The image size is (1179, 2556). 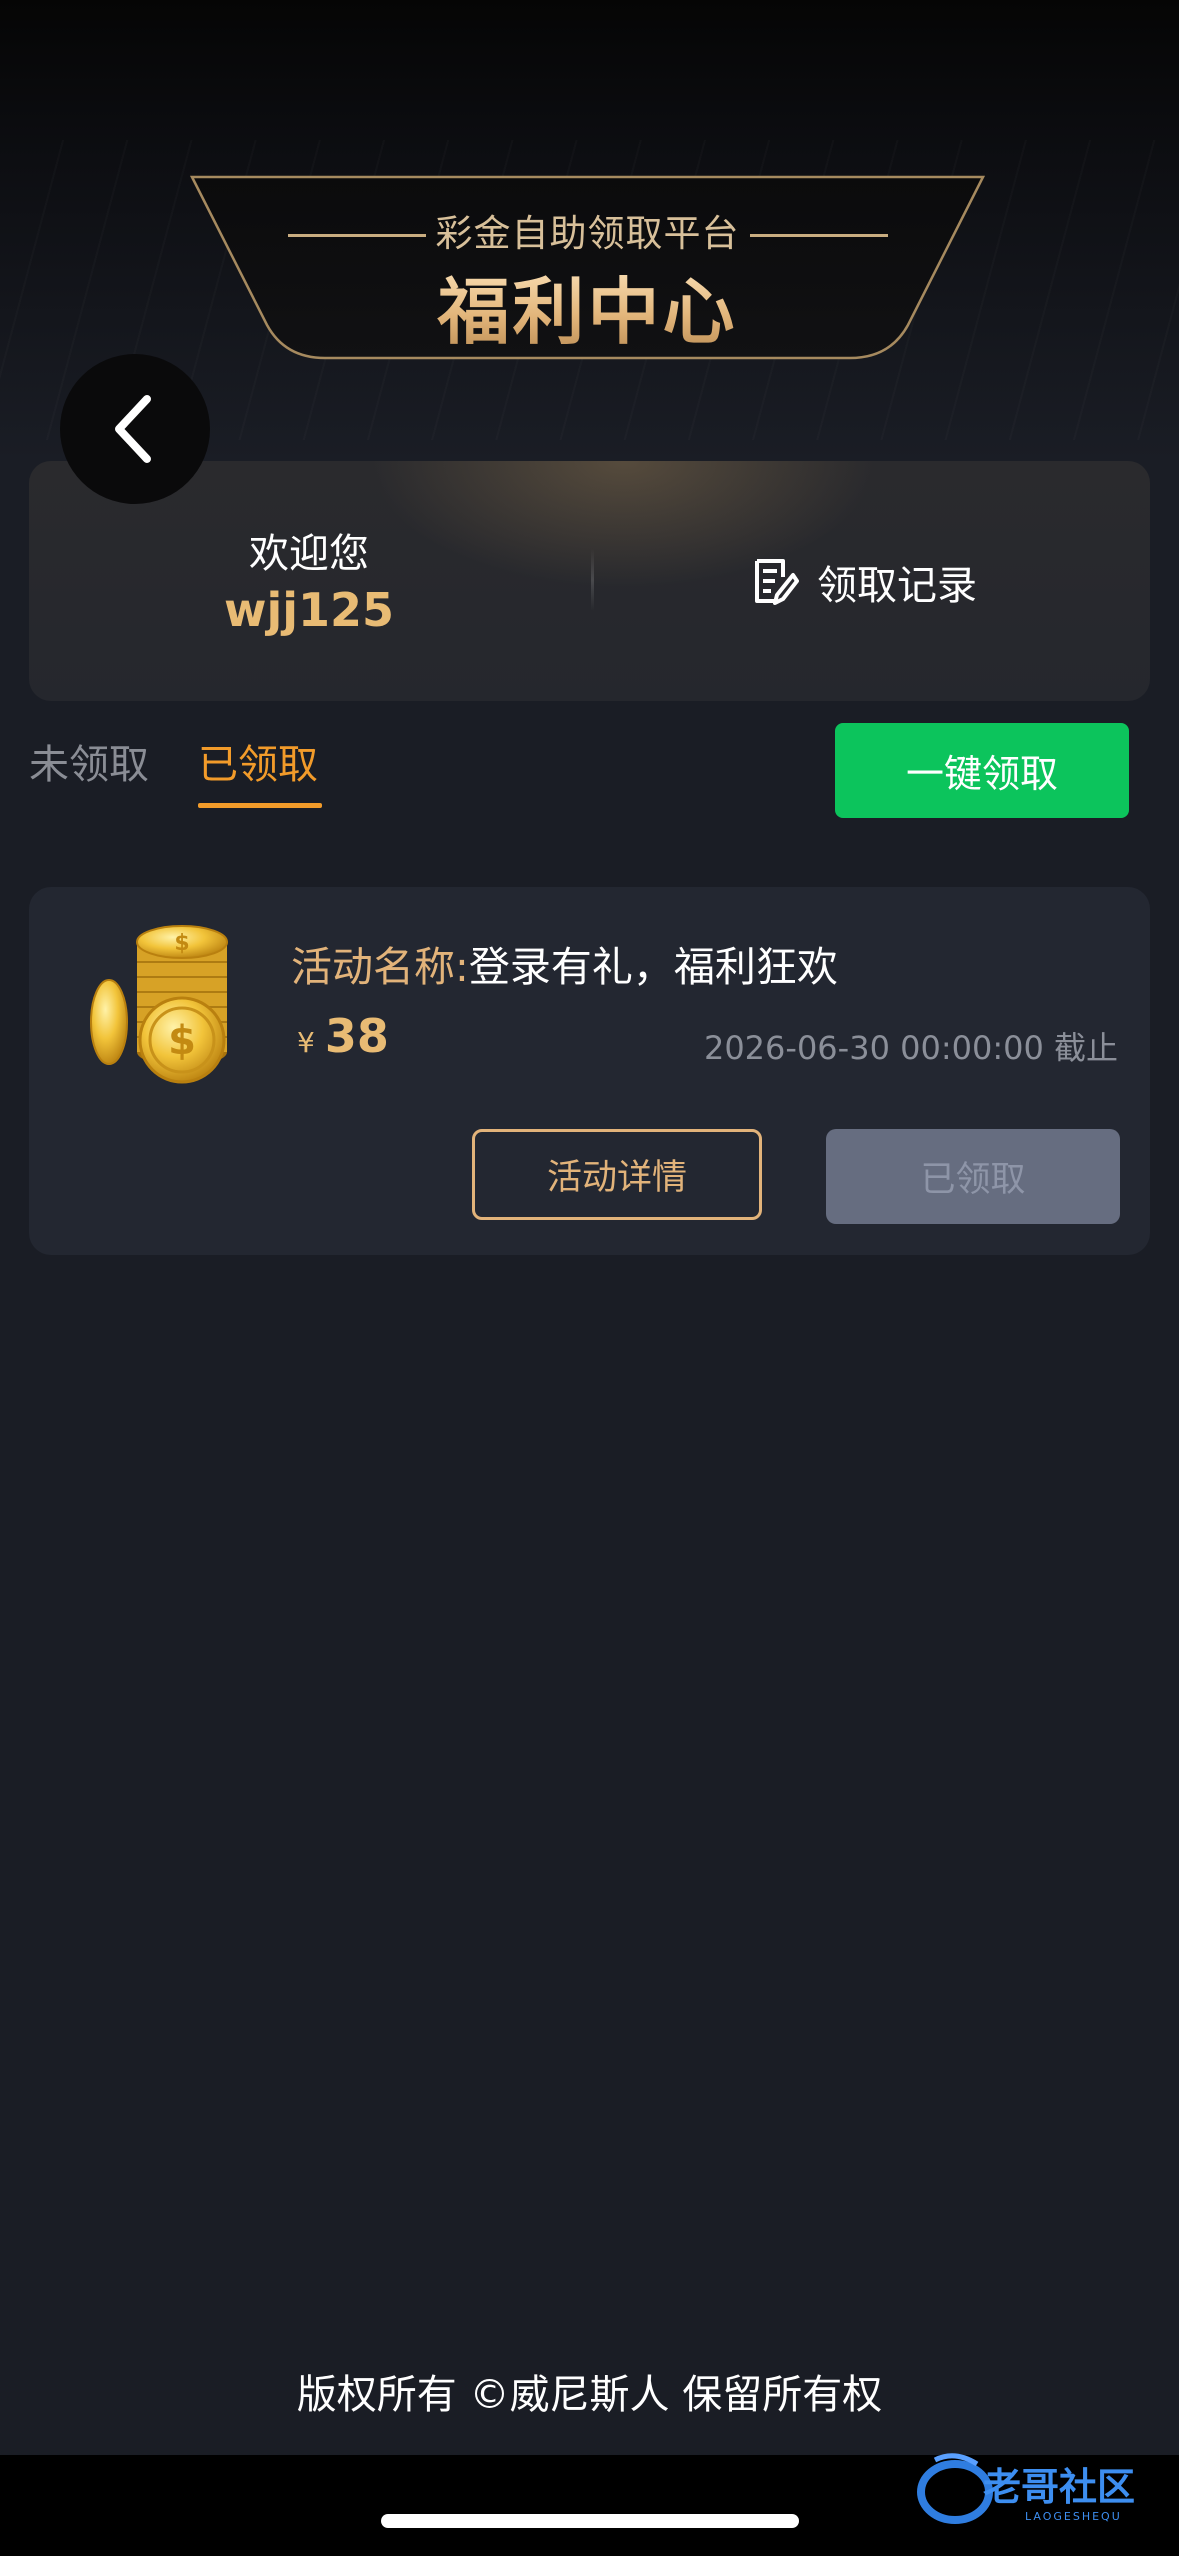 I want to click on banner-title: 福利中心, so click(x=587, y=305).